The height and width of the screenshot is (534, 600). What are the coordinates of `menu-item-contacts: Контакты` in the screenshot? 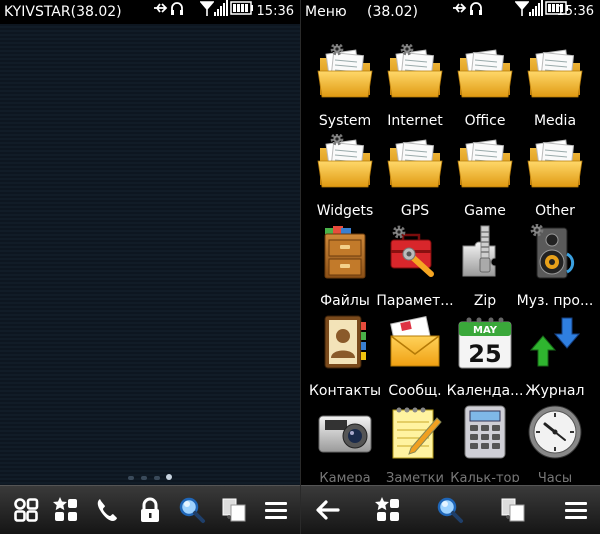 It's located at (345, 359).